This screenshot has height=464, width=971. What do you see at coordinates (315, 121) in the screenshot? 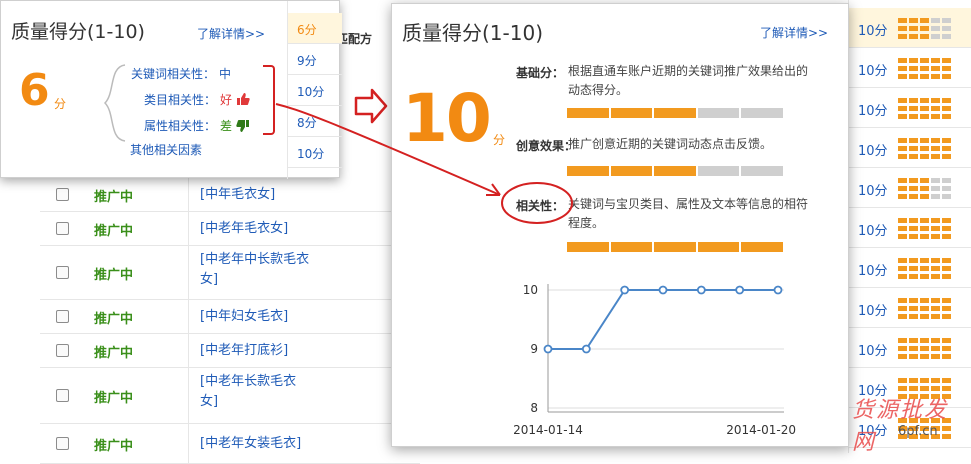
I see `side-score-cell: 8分` at bounding box center [315, 121].